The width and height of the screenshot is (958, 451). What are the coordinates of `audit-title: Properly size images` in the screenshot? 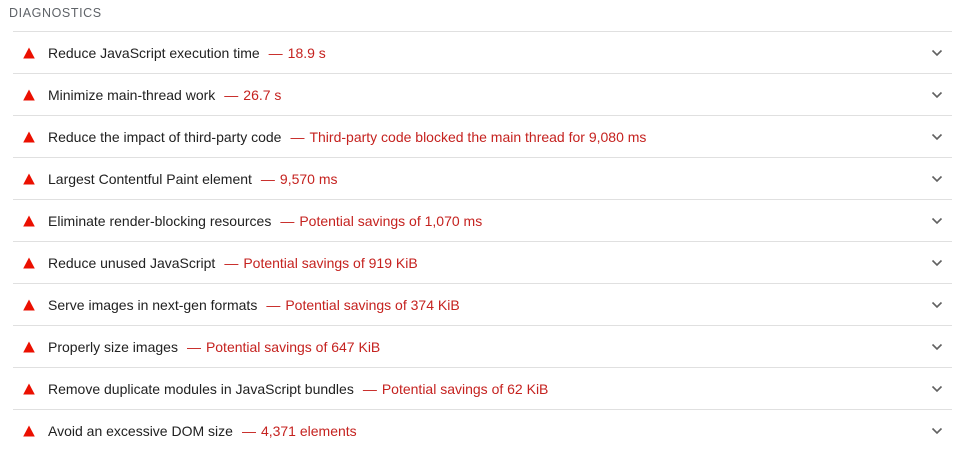 It's located at (113, 346).